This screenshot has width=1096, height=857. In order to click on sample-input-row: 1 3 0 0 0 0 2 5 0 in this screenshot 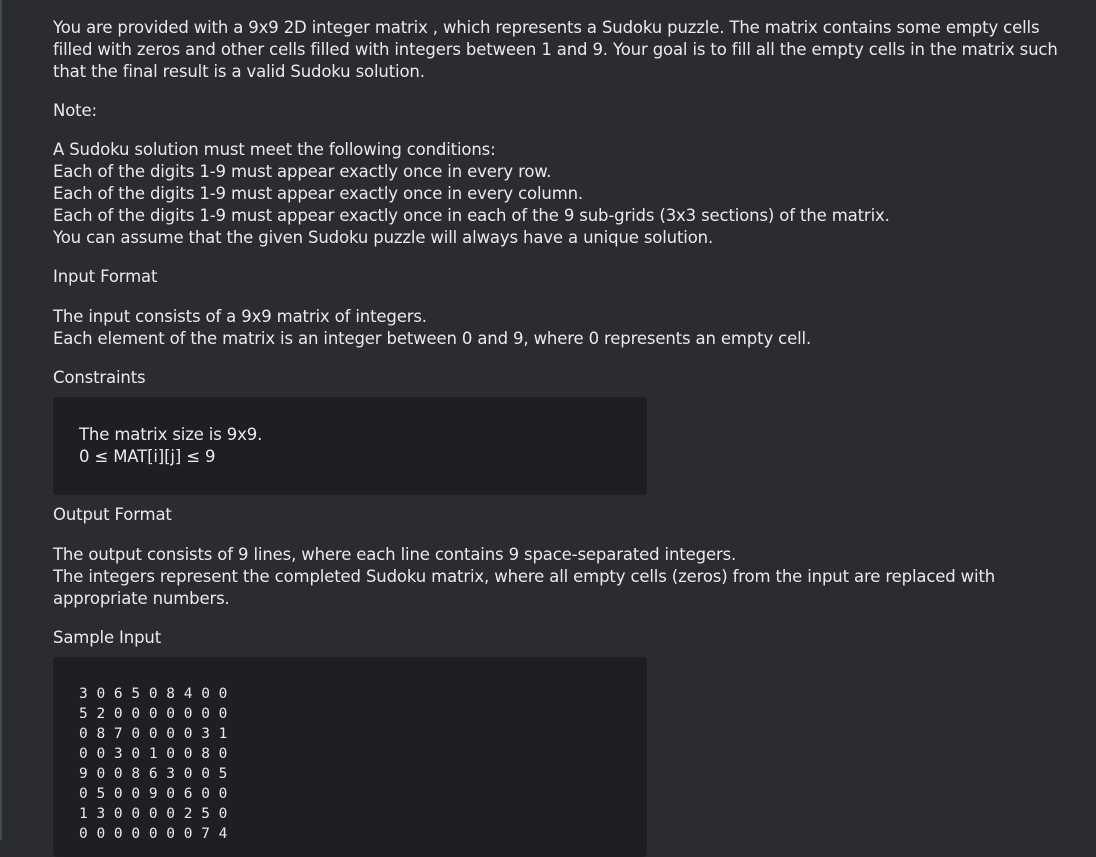, I will do `click(153, 814)`.